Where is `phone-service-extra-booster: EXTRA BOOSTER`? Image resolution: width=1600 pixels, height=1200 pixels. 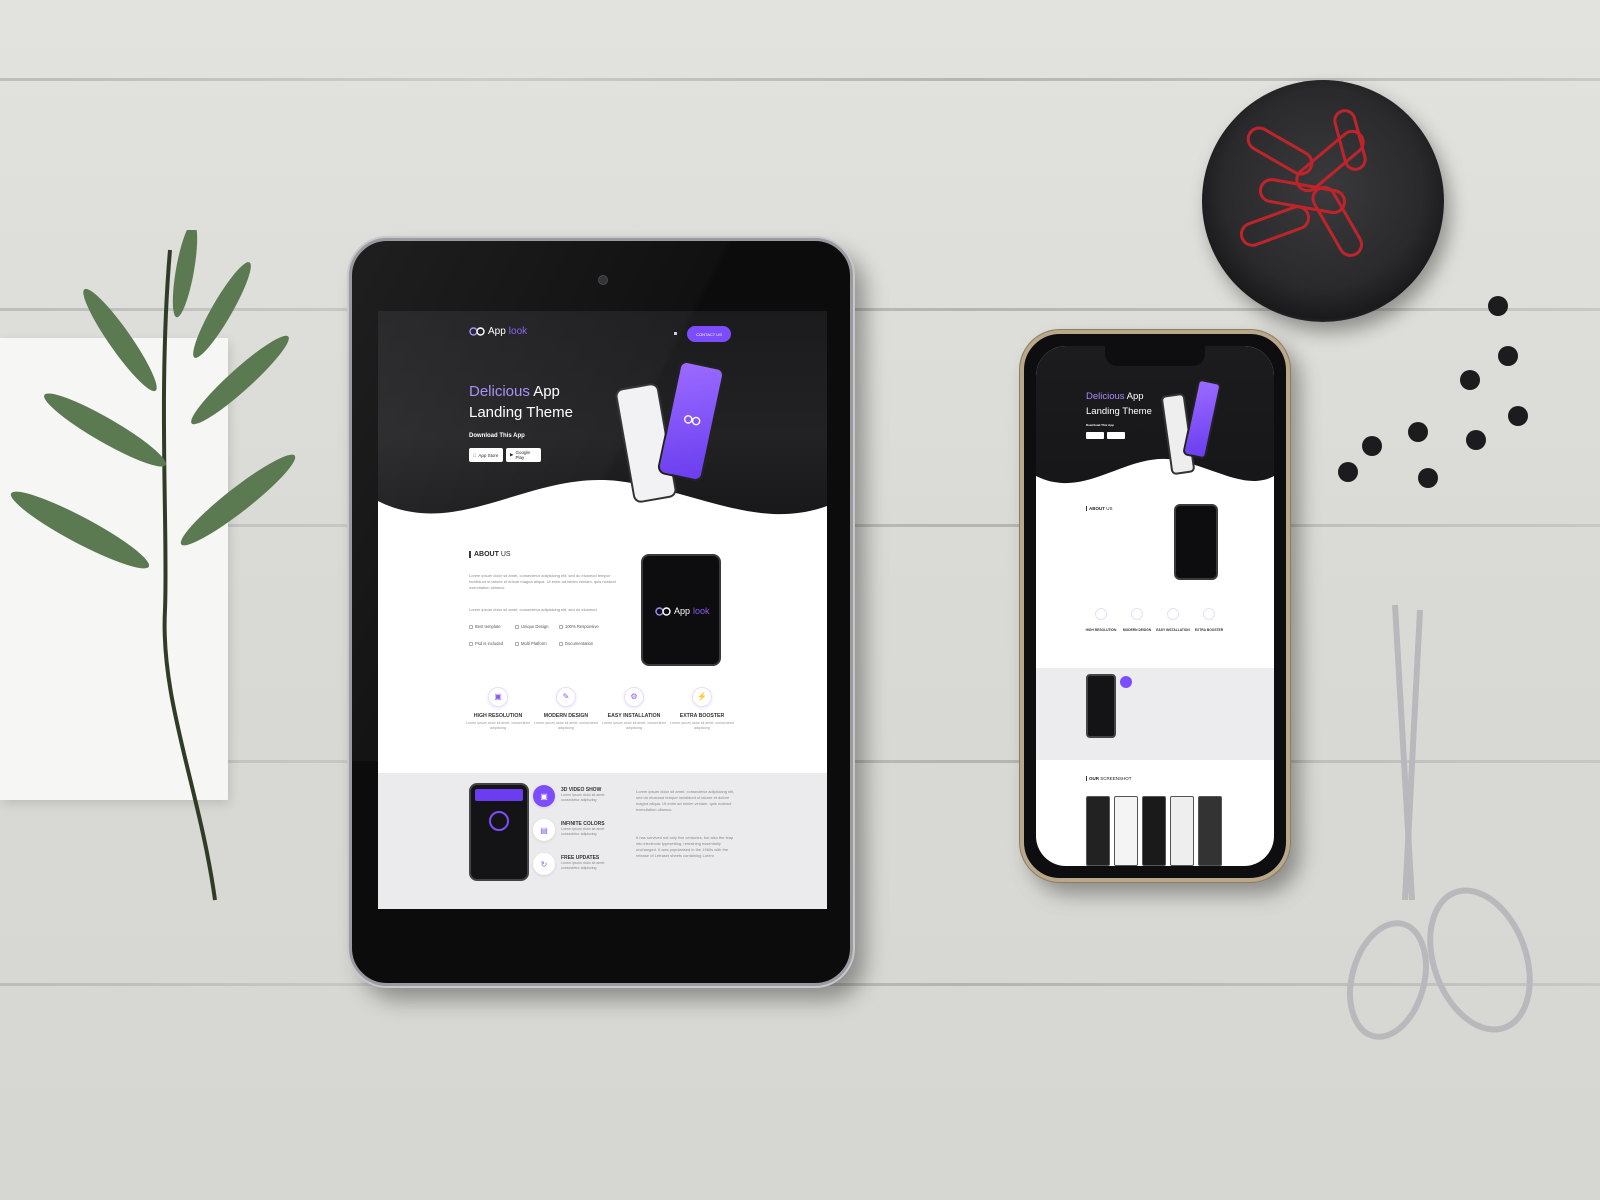 phone-service-extra-booster: EXTRA BOOSTER is located at coordinates (1209, 620).